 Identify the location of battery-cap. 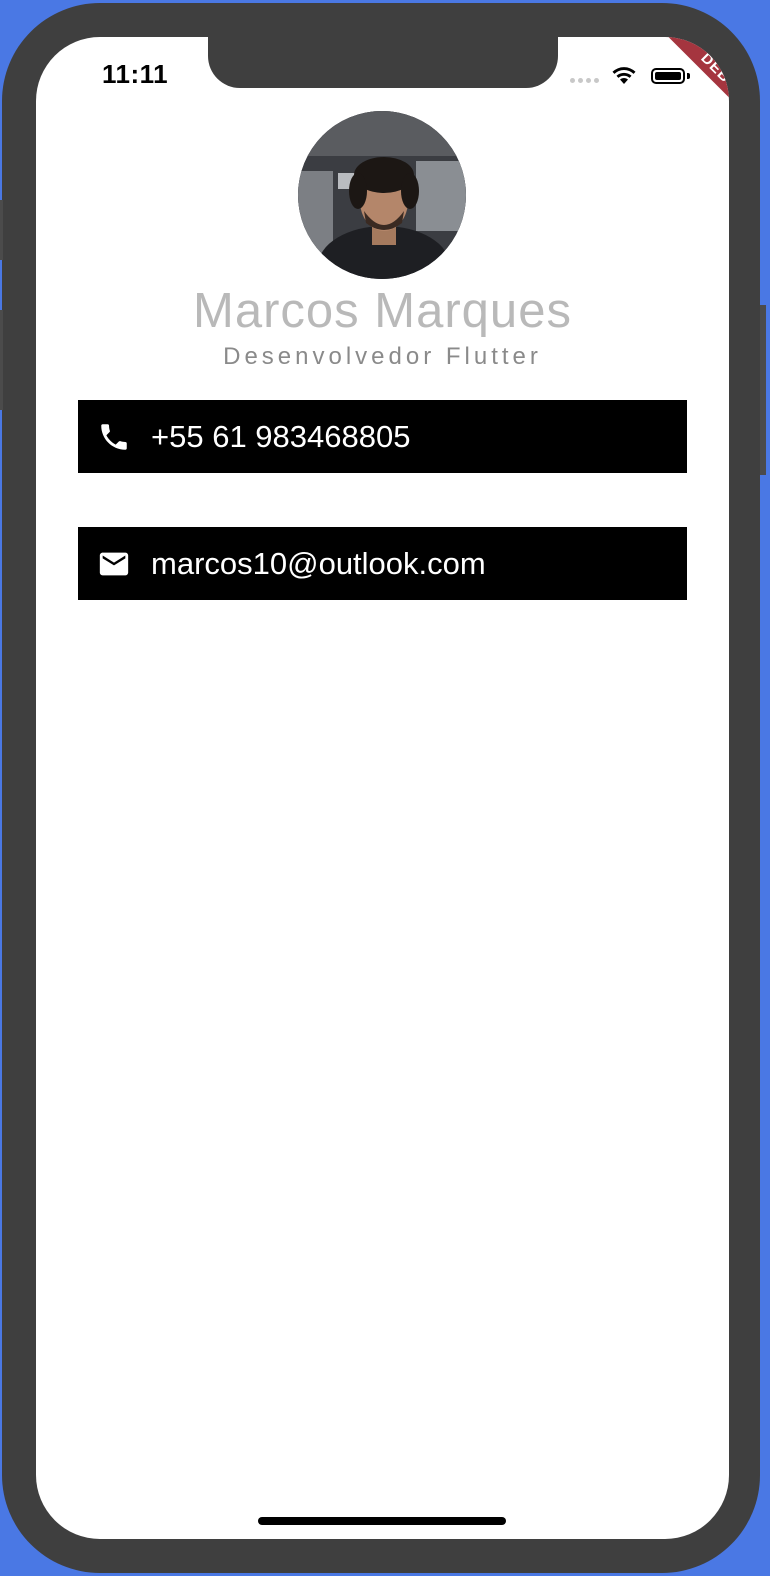
(688, 76).